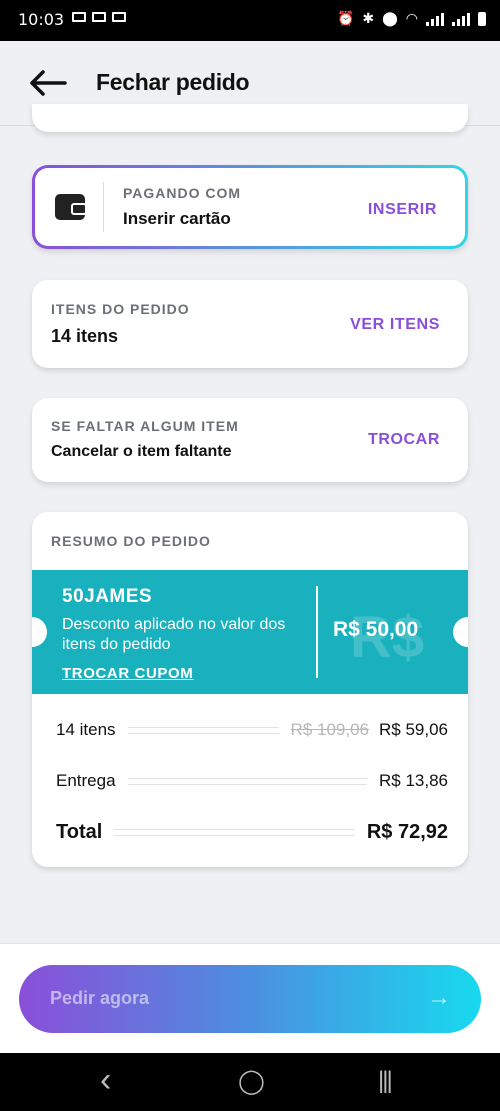 The image size is (500, 1111). I want to click on payment-value: Inserir cartão, so click(177, 218).